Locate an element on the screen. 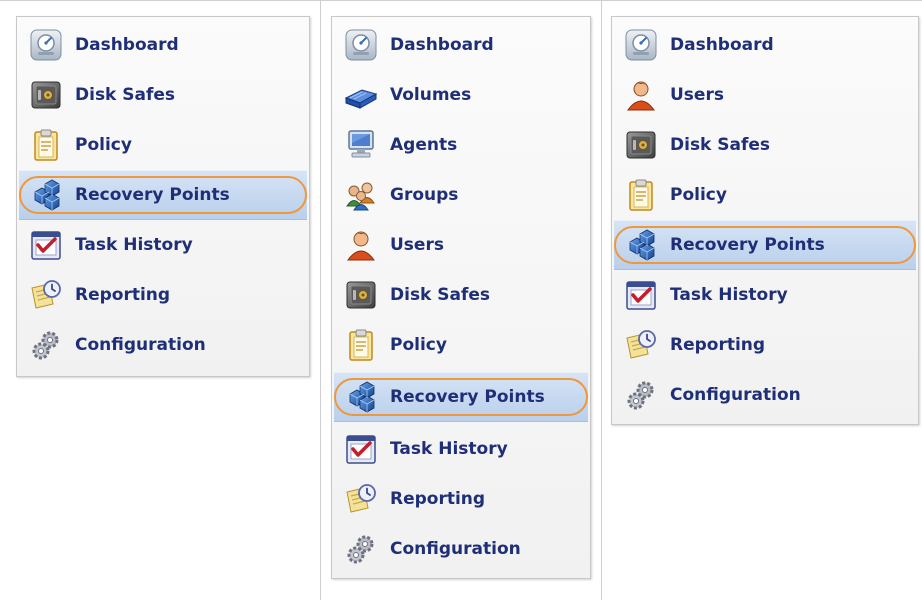 The image size is (922, 600). nav-item-volumes: Volumes is located at coordinates (461, 95).